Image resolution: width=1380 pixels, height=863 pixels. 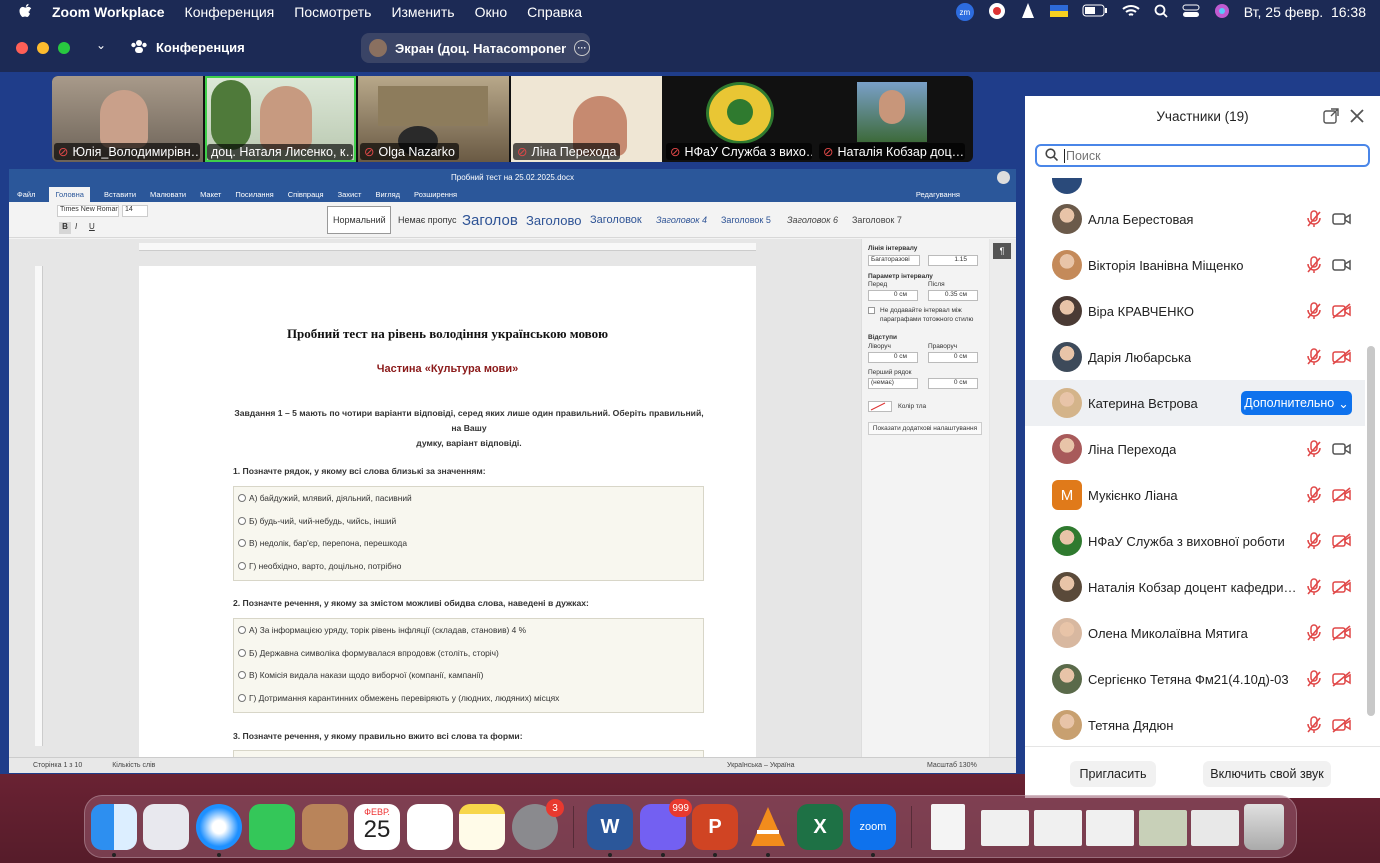 What do you see at coordinates (1264, 827) in the screenshot?
I see `trash-icon` at bounding box center [1264, 827].